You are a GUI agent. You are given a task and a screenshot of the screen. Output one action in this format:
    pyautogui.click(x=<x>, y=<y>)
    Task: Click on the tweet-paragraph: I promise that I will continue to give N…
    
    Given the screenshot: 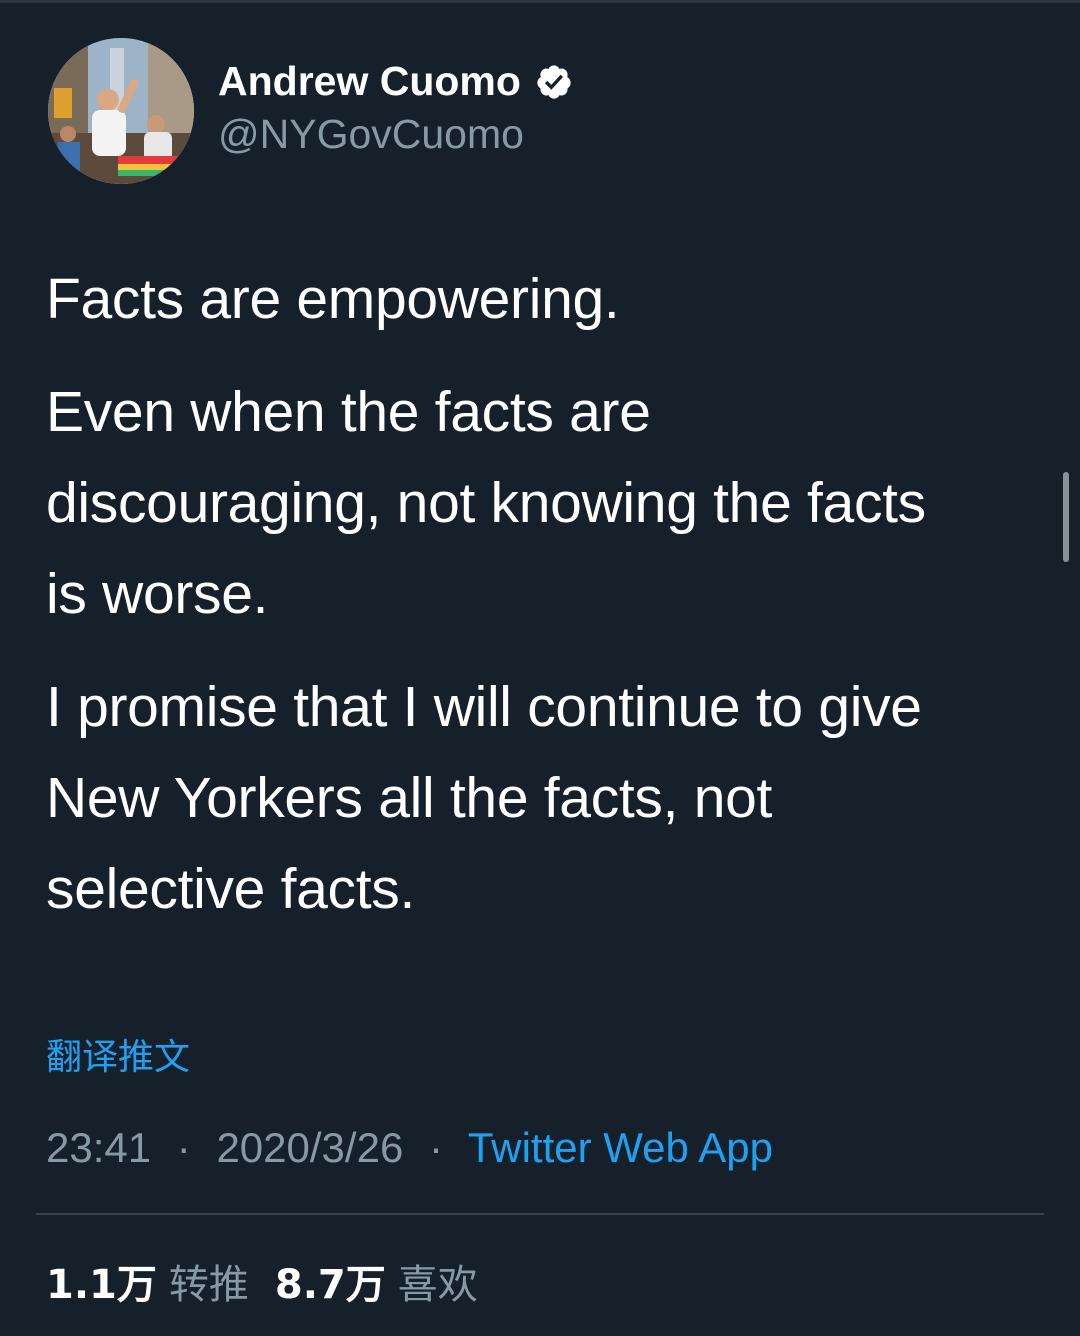 What is the action you would take?
    pyautogui.click(x=484, y=798)
    